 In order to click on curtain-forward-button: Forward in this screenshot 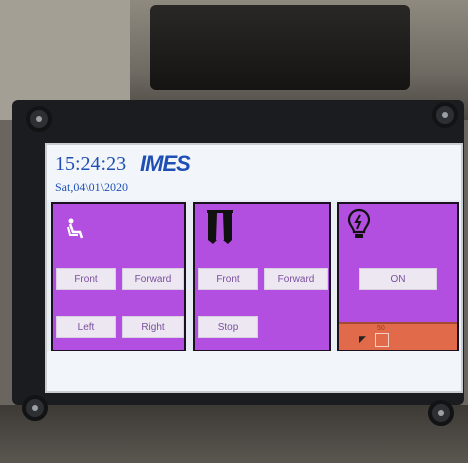, I will do `click(296, 279)`.